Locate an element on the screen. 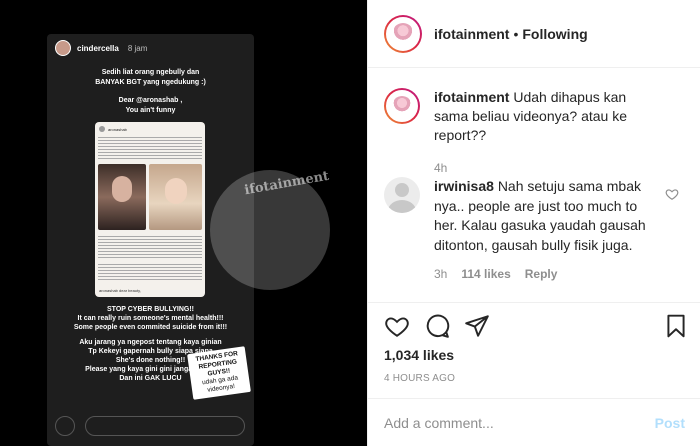 The width and height of the screenshot is (700, 446). header-username: ifotainment is located at coordinates (471, 34).